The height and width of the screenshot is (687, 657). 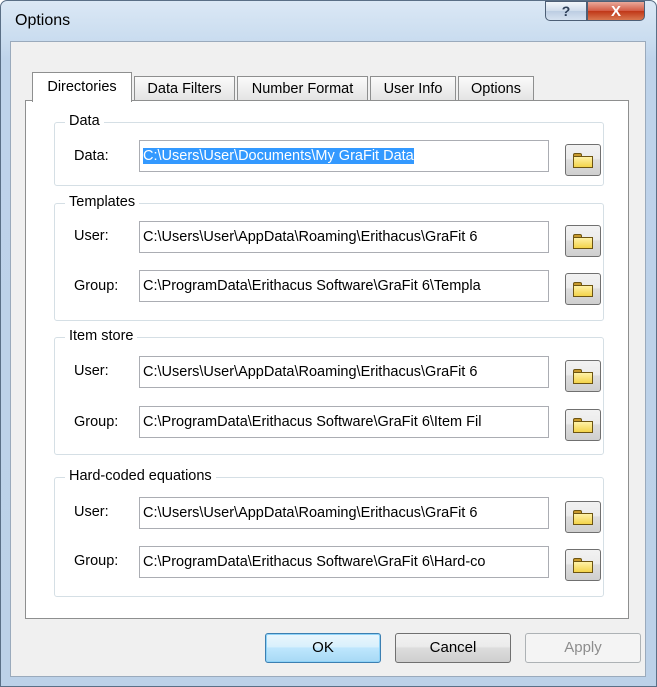 What do you see at coordinates (453, 648) in the screenshot?
I see `cancel-button: Cancel` at bounding box center [453, 648].